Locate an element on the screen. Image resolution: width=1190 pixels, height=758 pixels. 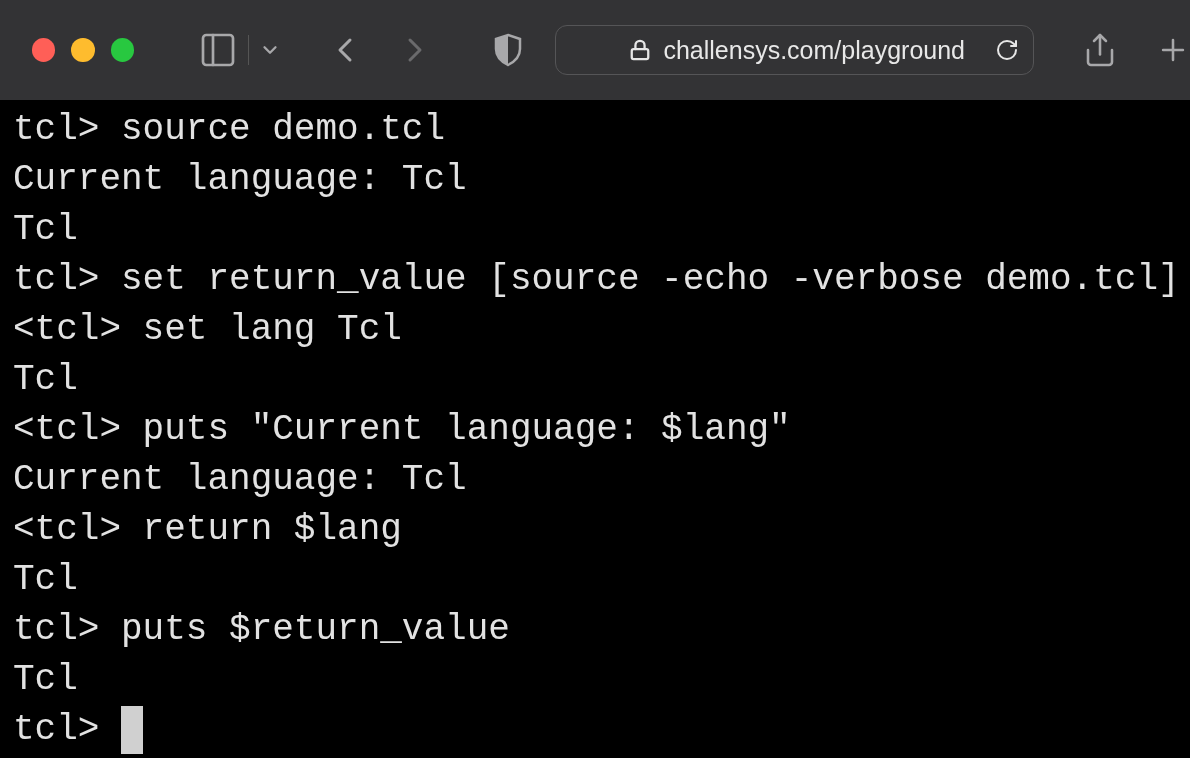
terminal-line: <tcl> set lang Tcl is located at coordinates (208, 330).